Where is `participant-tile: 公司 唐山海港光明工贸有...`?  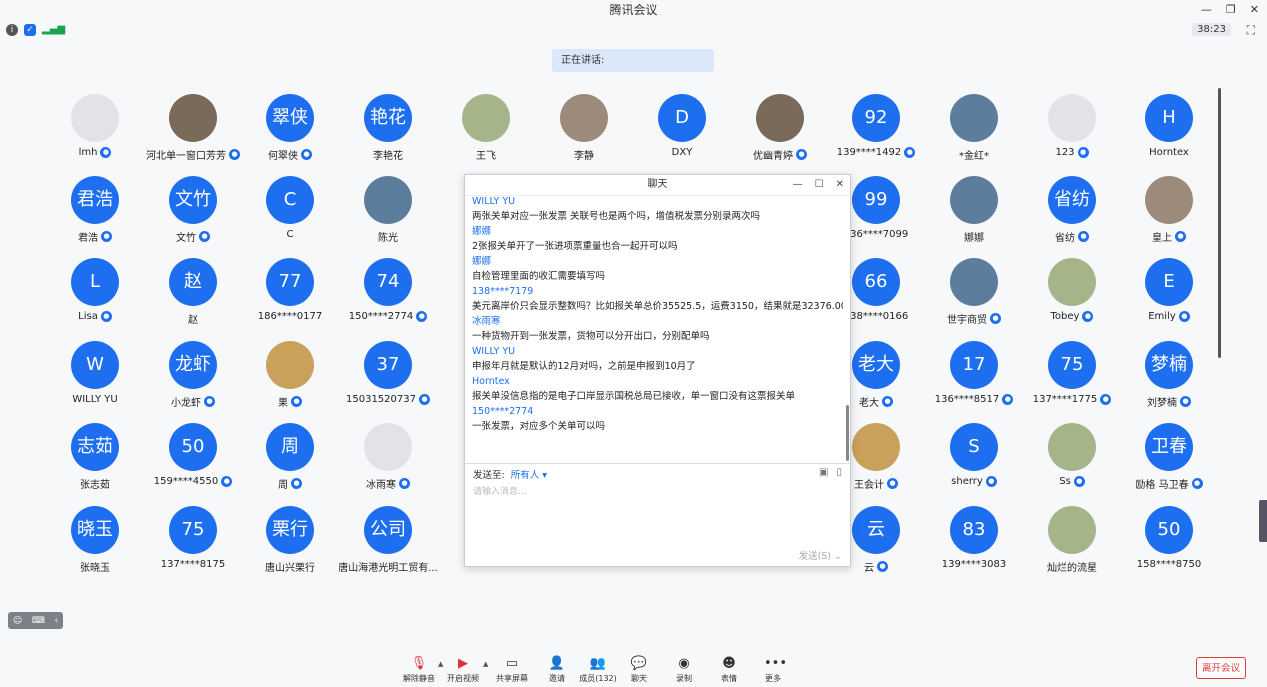
participant-tile: 公司 唐山海港光明工贸有... is located at coordinates (388, 546).